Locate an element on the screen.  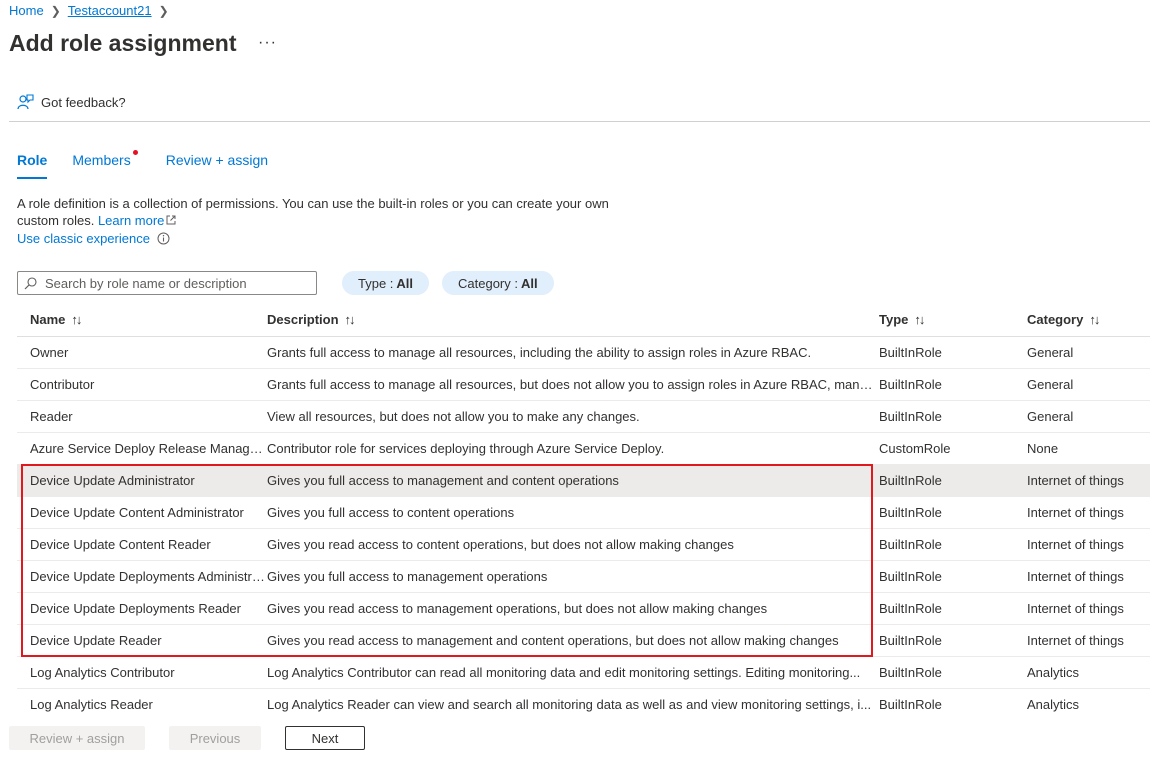
header-category-label: Category is located at coordinates (1055, 319).